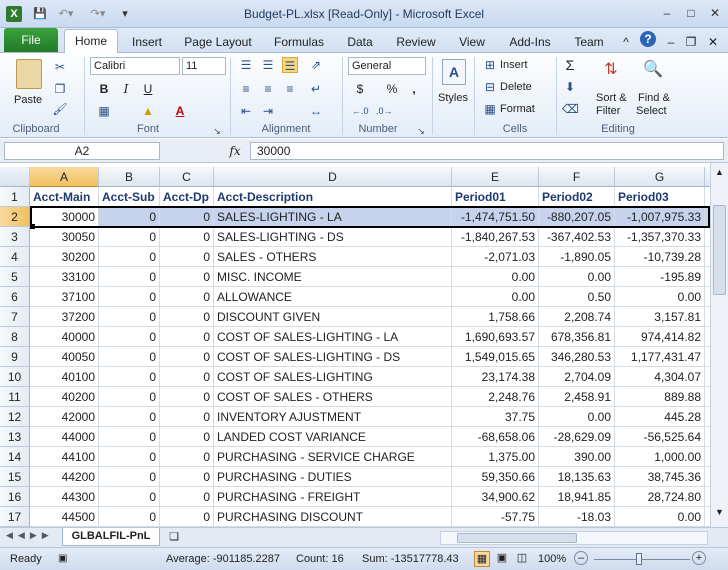  I want to click on zoom-out-icon: –, so click(581, 558).